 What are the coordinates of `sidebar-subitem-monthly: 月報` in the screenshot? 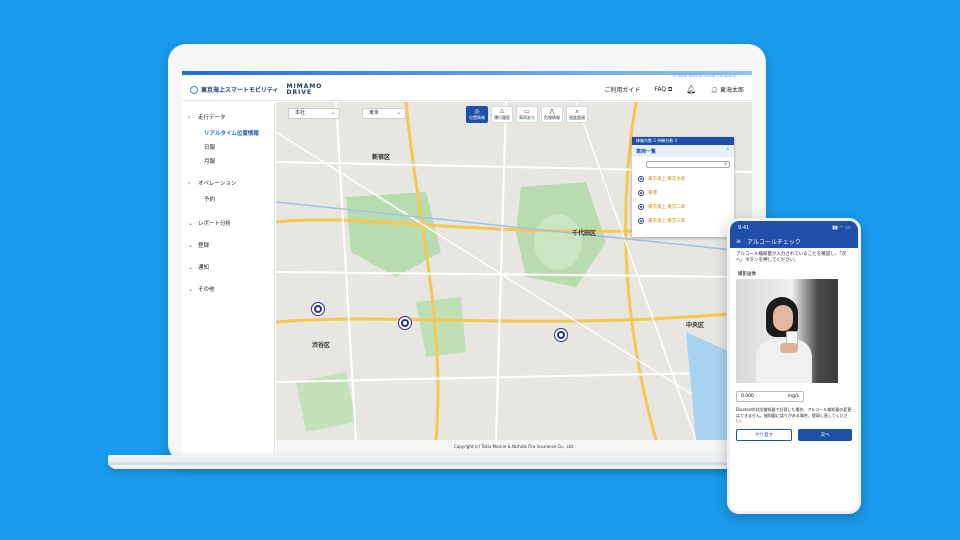 It's located at (228, 161).